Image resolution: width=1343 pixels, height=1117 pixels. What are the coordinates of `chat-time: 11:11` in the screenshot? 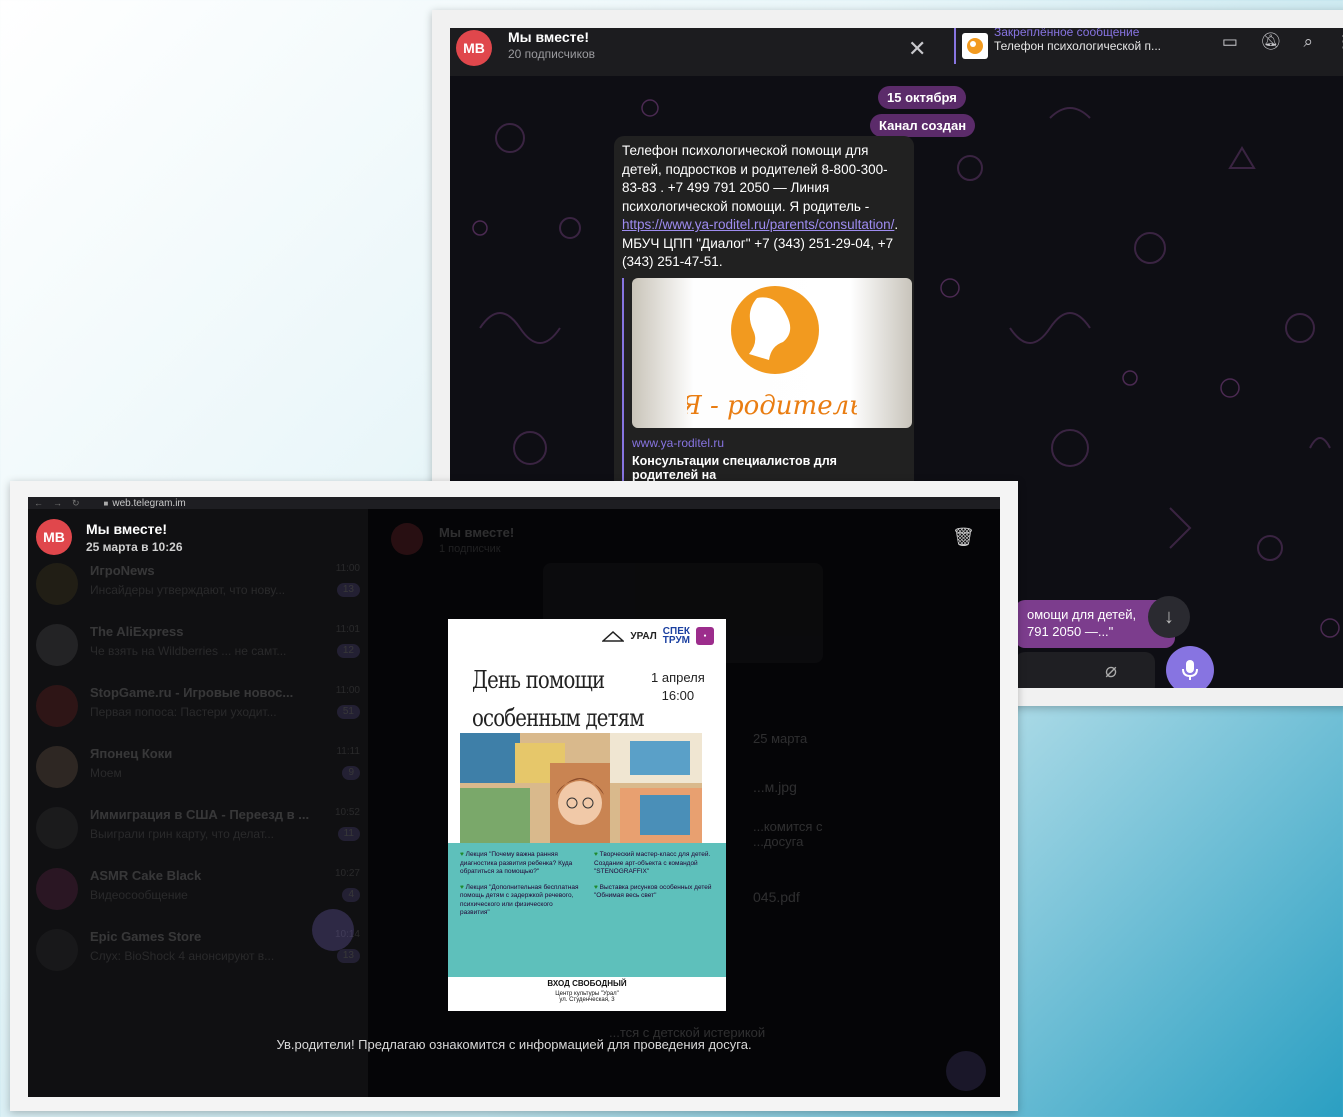 It's located at (348, 751).